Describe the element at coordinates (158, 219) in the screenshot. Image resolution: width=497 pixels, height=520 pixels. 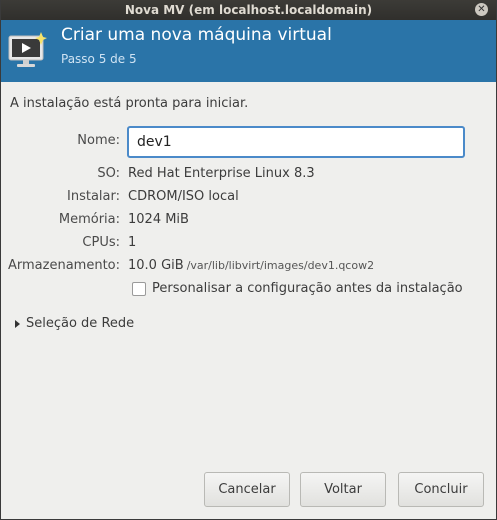
I see `memory-value: 1024 MiB` at that location.